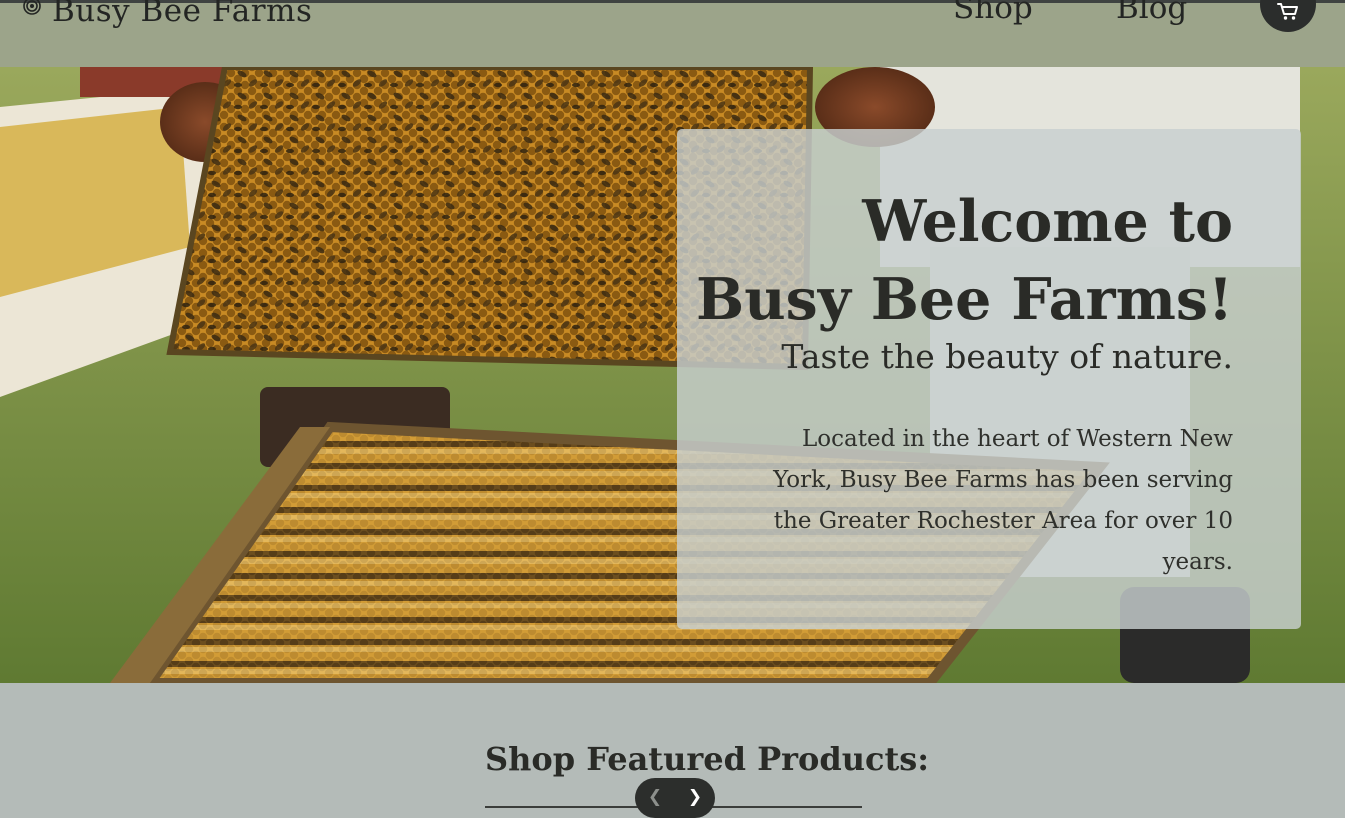 The height and width of the screenshot is (818, 1345). I want to click on carousel-prev-button: ❮, so click(655, 798).